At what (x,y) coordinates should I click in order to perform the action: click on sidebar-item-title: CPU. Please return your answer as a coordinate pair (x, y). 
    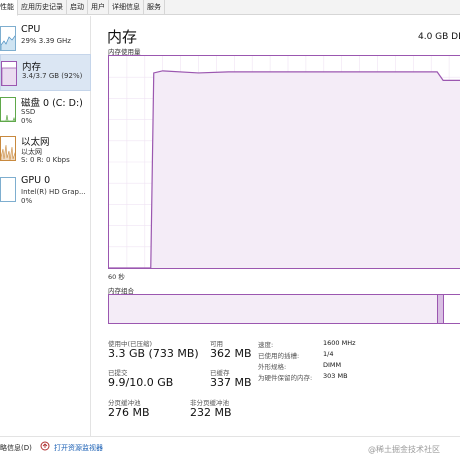
    Looking at the image, I should click on (31, 29).